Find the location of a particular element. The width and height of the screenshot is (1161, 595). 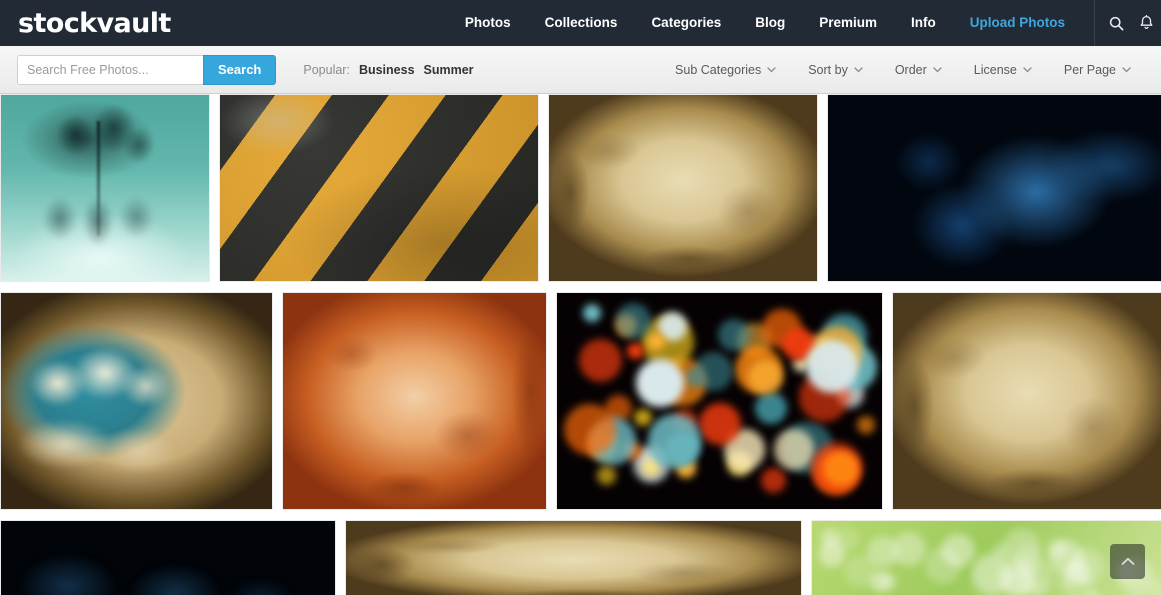

dropdown-per-page: Per Page is located at coordinates (1097, 70).